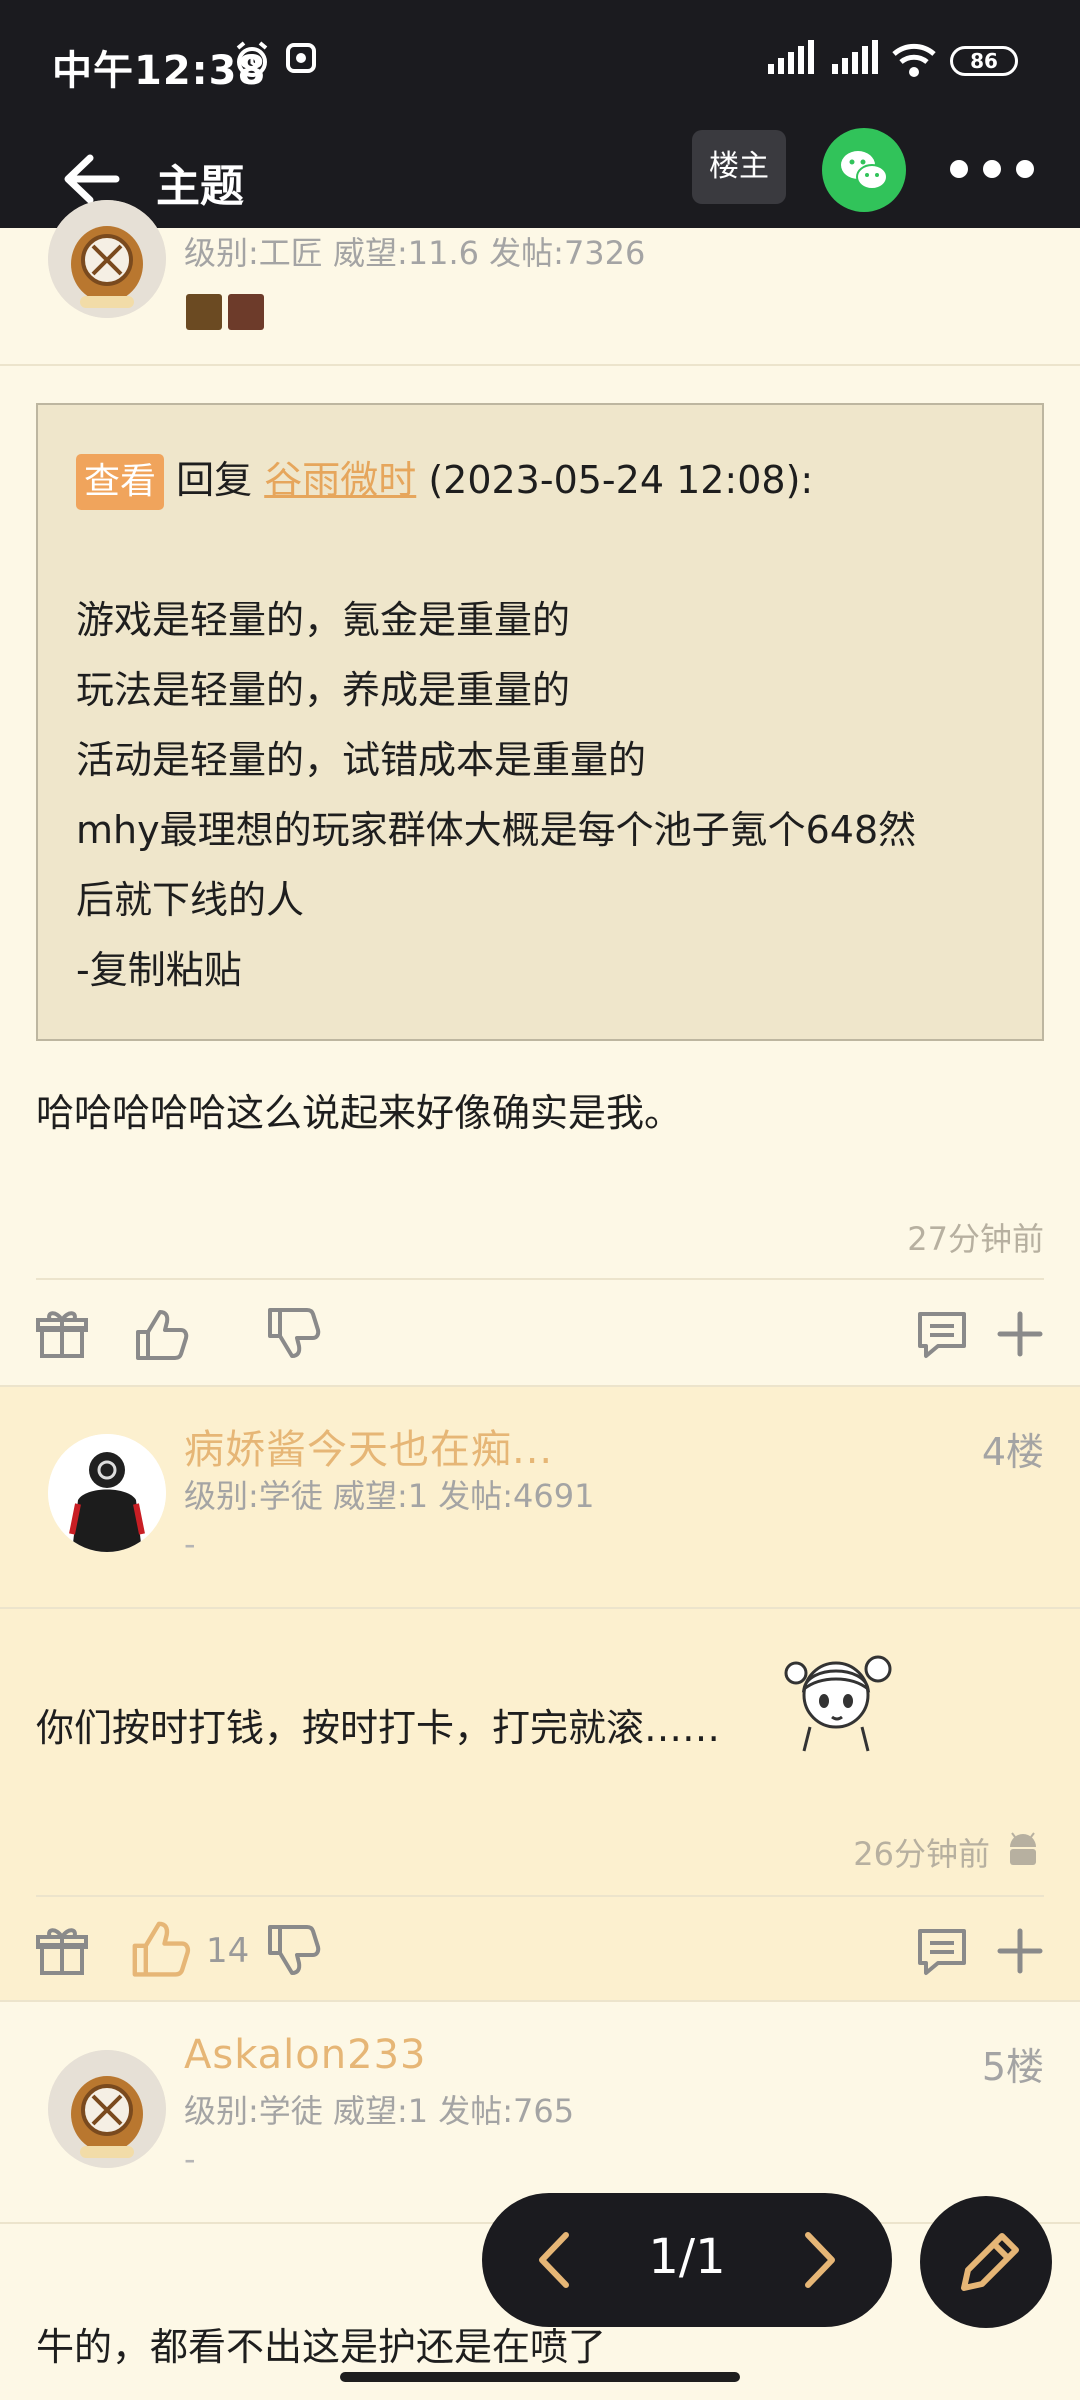 The image size is (1080, 2400). What do you see at coordinates (190, 900) in the screenshot?
I see `quote-line: 后就下线的人` at bounding box center [190, 900].